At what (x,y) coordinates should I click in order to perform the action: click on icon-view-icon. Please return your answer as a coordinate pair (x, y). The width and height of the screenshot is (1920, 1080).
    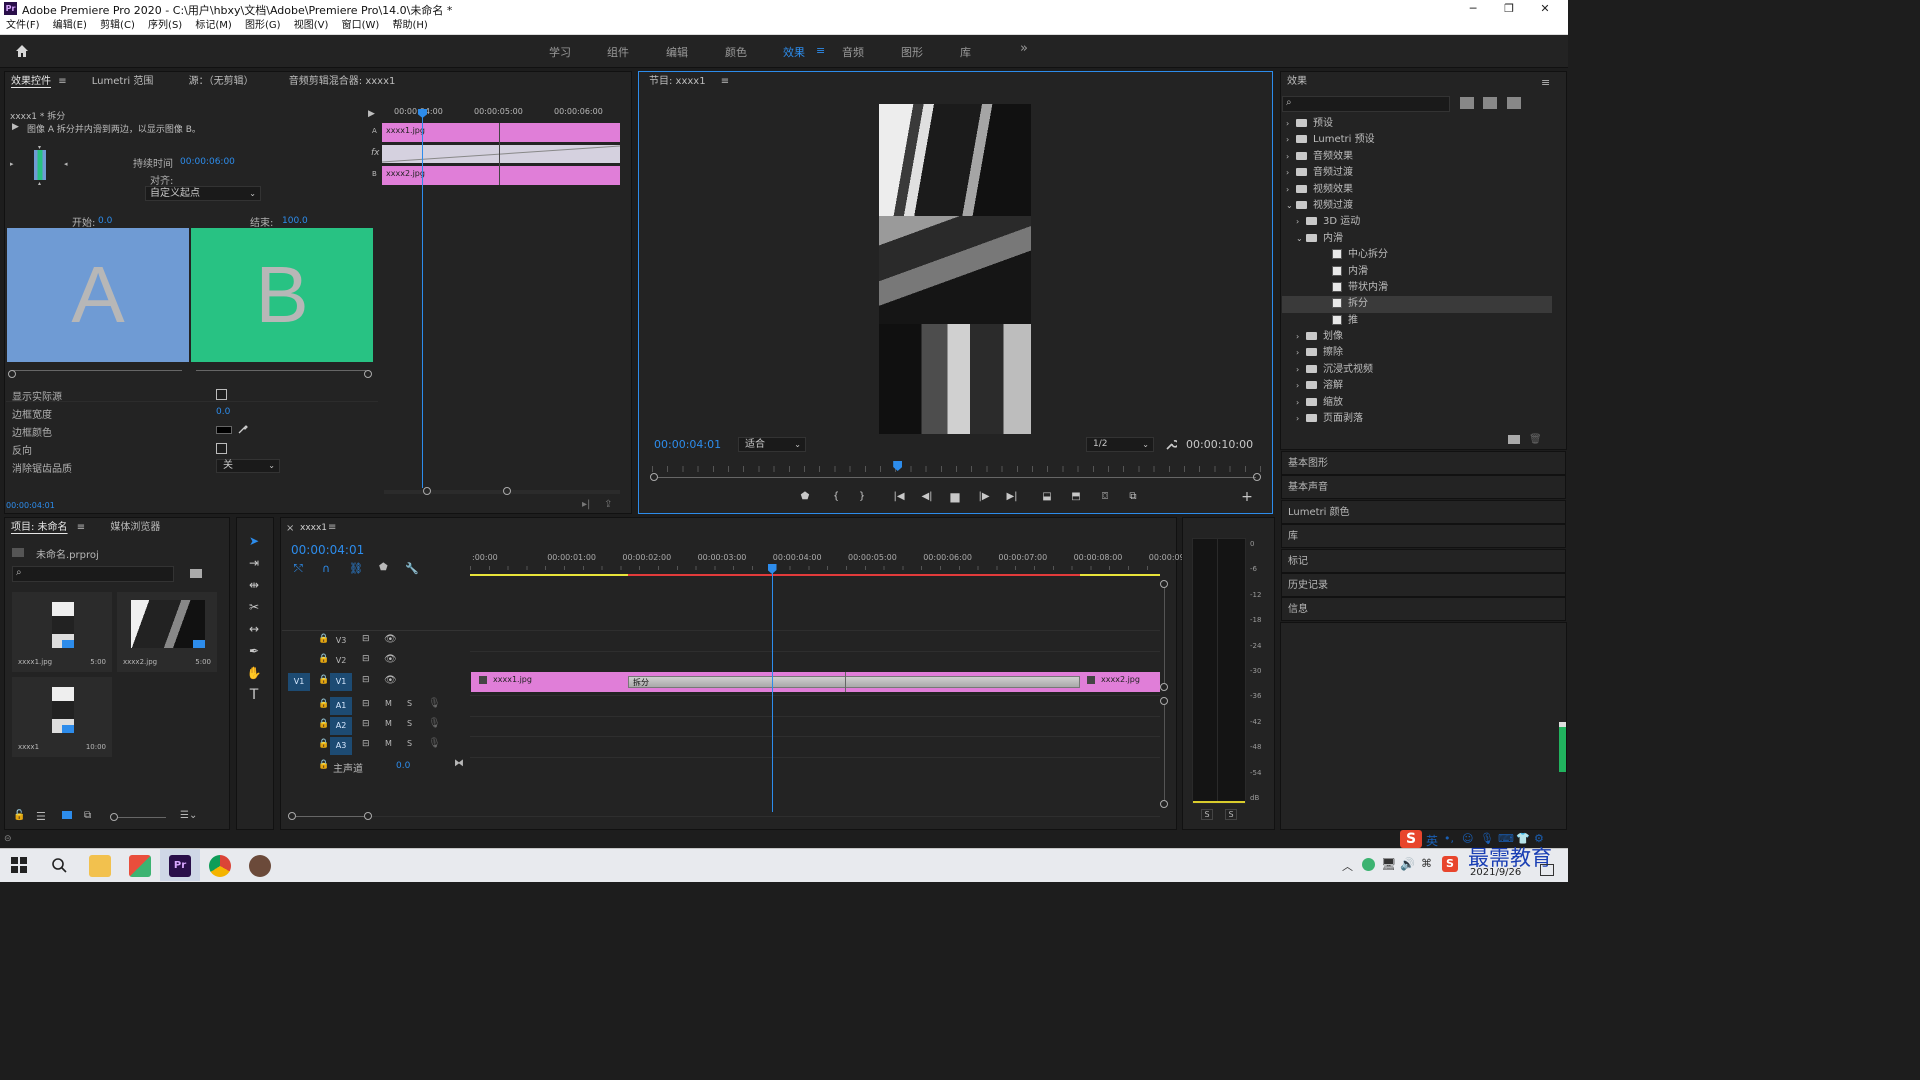
    Looking at the image, I should click on (67, 815).